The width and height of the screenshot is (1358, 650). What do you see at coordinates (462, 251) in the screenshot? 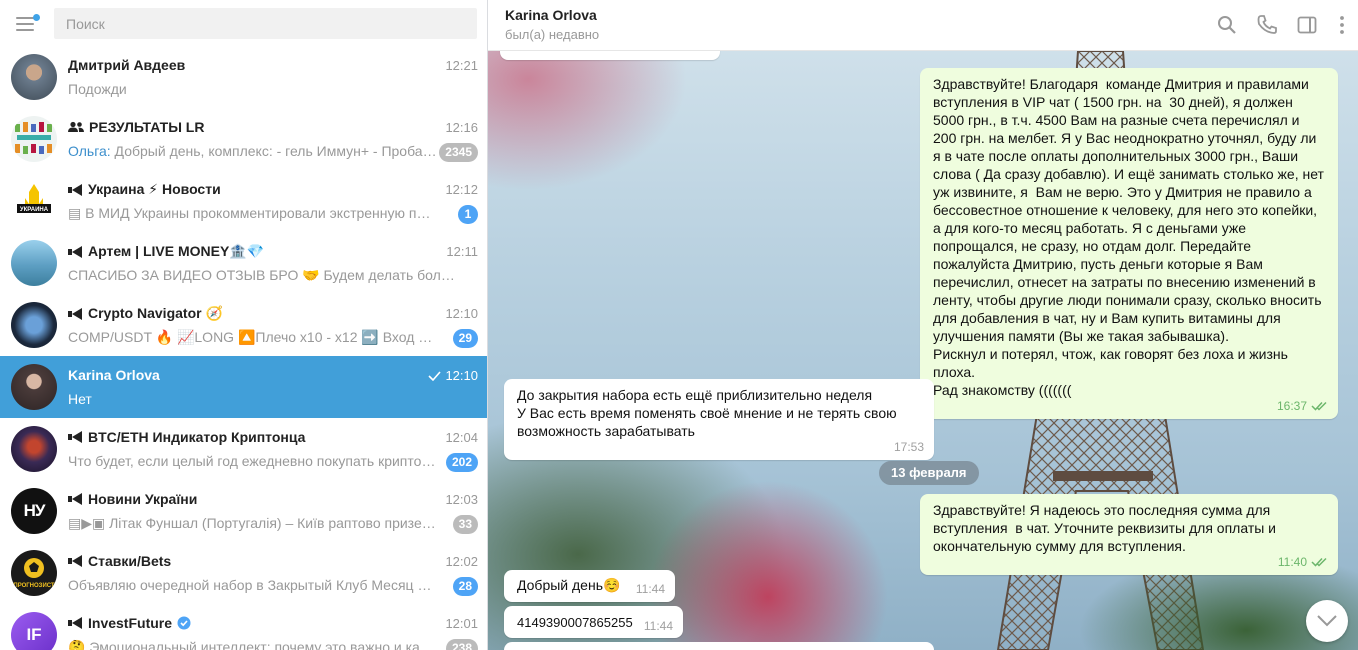
I see `chat-time: 12:11` at bounding box center [462, 251].